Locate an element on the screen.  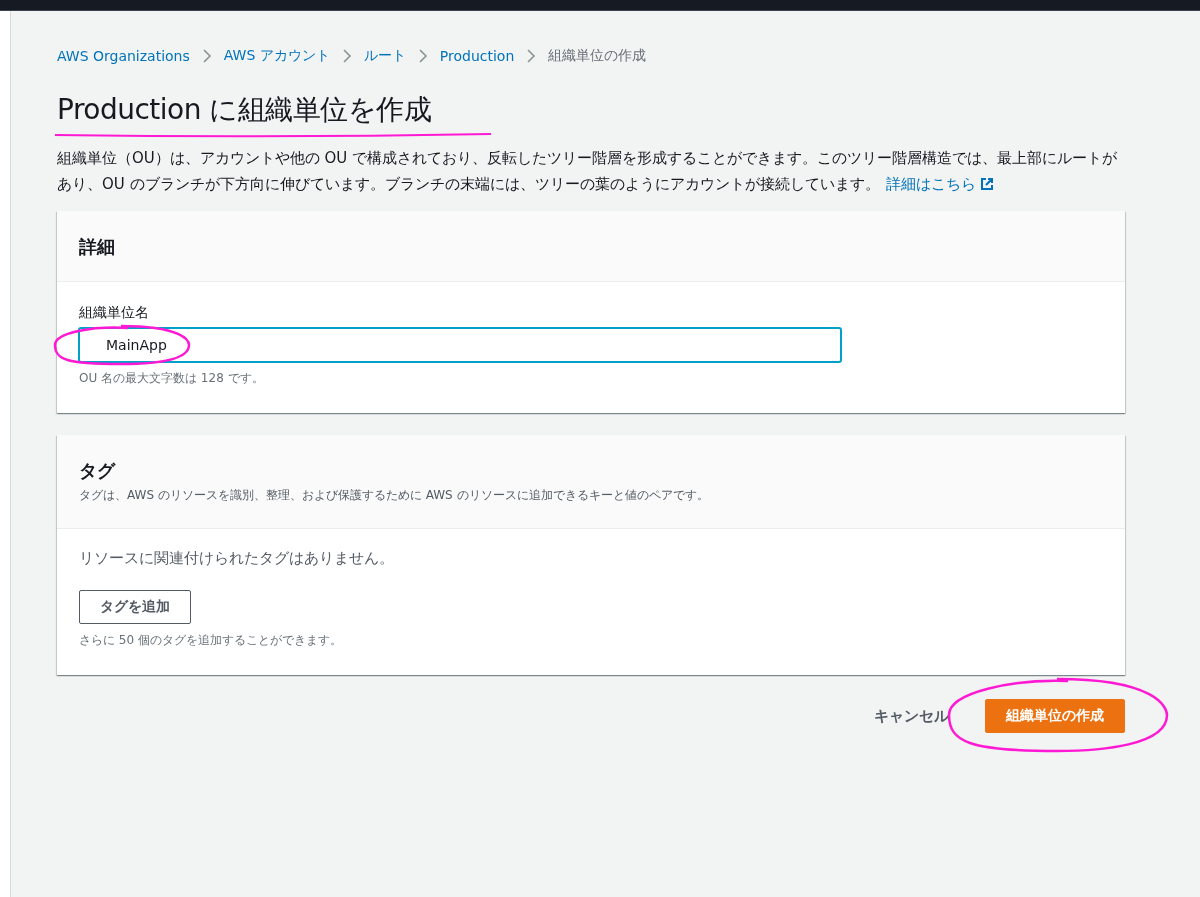
section-description: タグは、AWS のリソースを識別、整理、および保護するために AWS のリソースに追加できるキーと値のペアです。 is located at coordinates (394, 495).